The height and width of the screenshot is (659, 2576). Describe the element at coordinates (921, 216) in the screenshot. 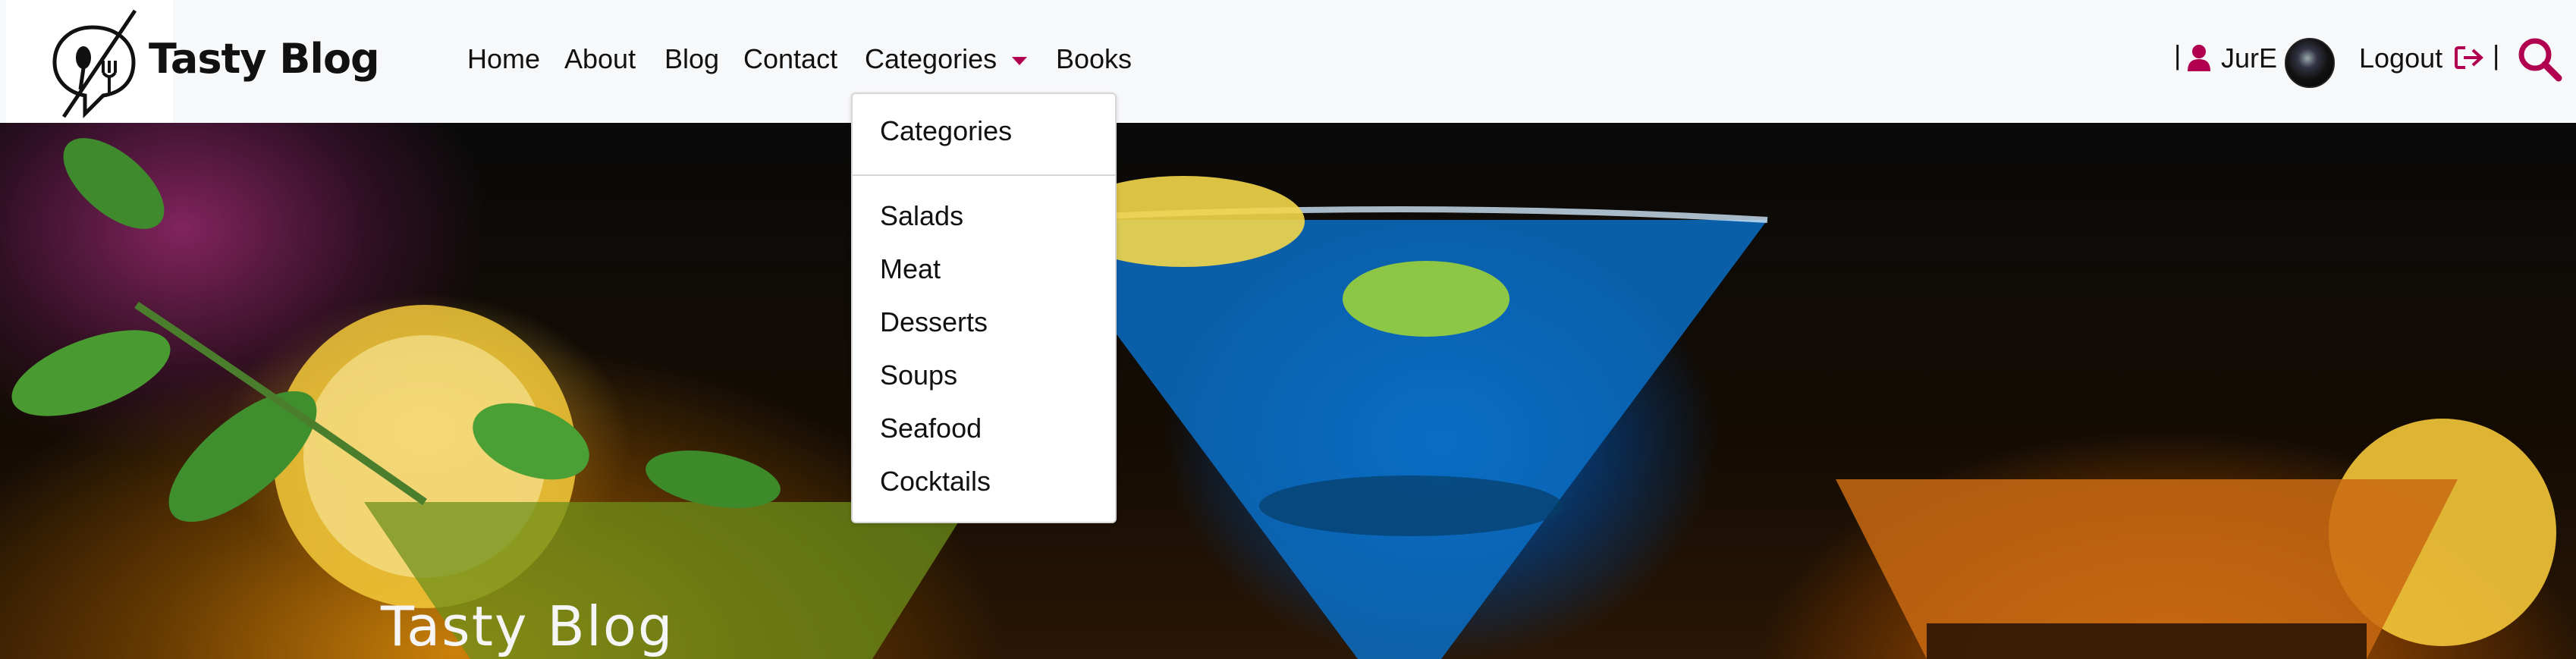

I see `dropdown-item-salads: Salads` at that location.